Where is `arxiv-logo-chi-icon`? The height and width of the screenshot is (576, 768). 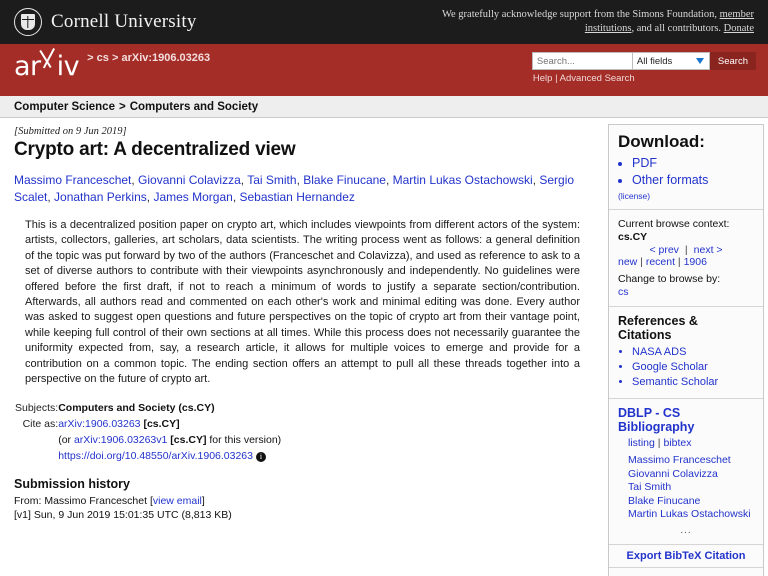
arxiv-logo-chi-icon is located at coordinates (49, 67).